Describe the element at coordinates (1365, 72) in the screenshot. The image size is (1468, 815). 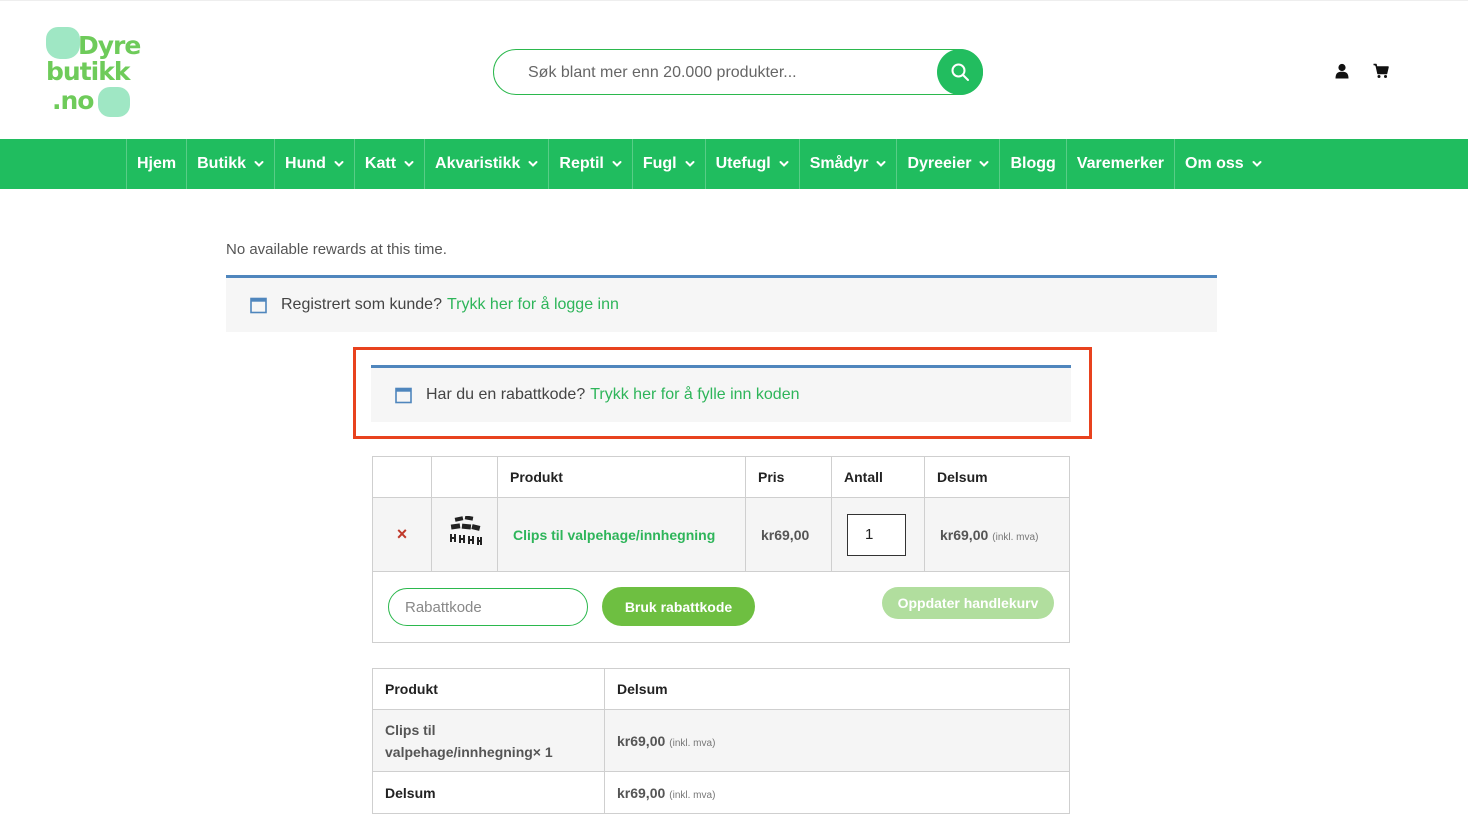
I see `header-icons` at that location.